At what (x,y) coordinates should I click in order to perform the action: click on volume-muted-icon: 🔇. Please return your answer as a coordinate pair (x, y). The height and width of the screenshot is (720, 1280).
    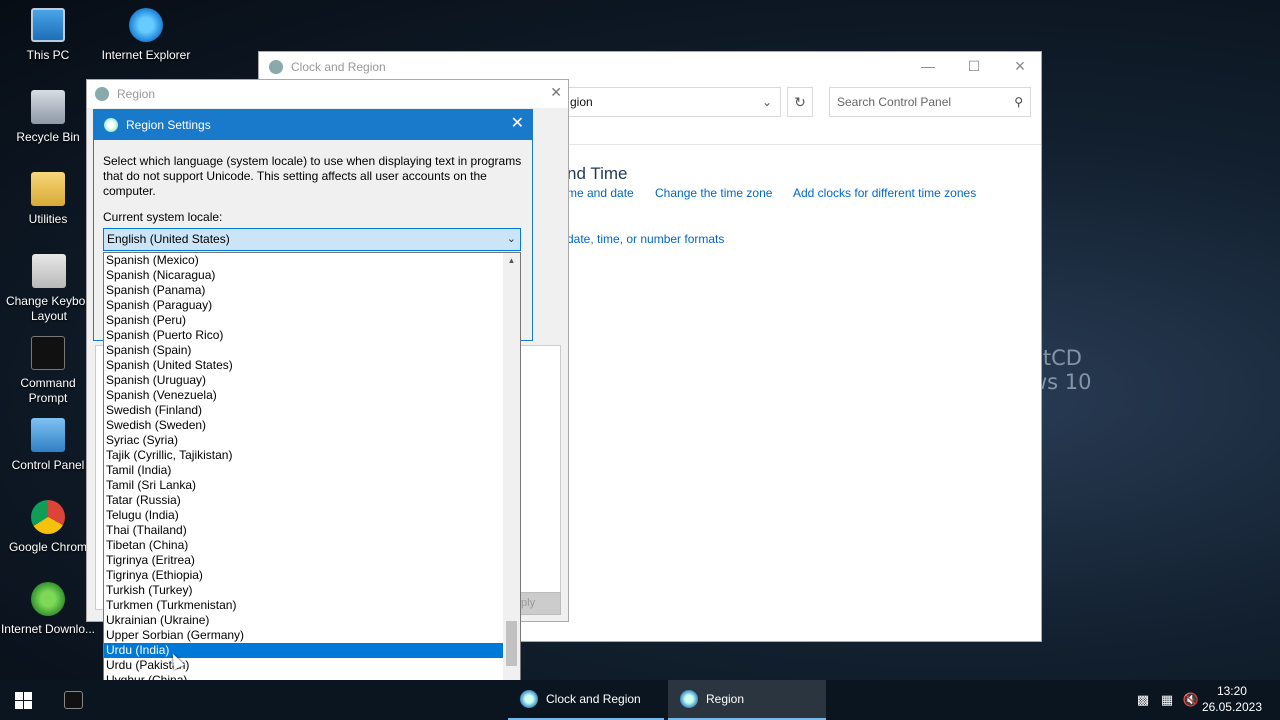
    Looking at the image, I should click on (1191, 700).